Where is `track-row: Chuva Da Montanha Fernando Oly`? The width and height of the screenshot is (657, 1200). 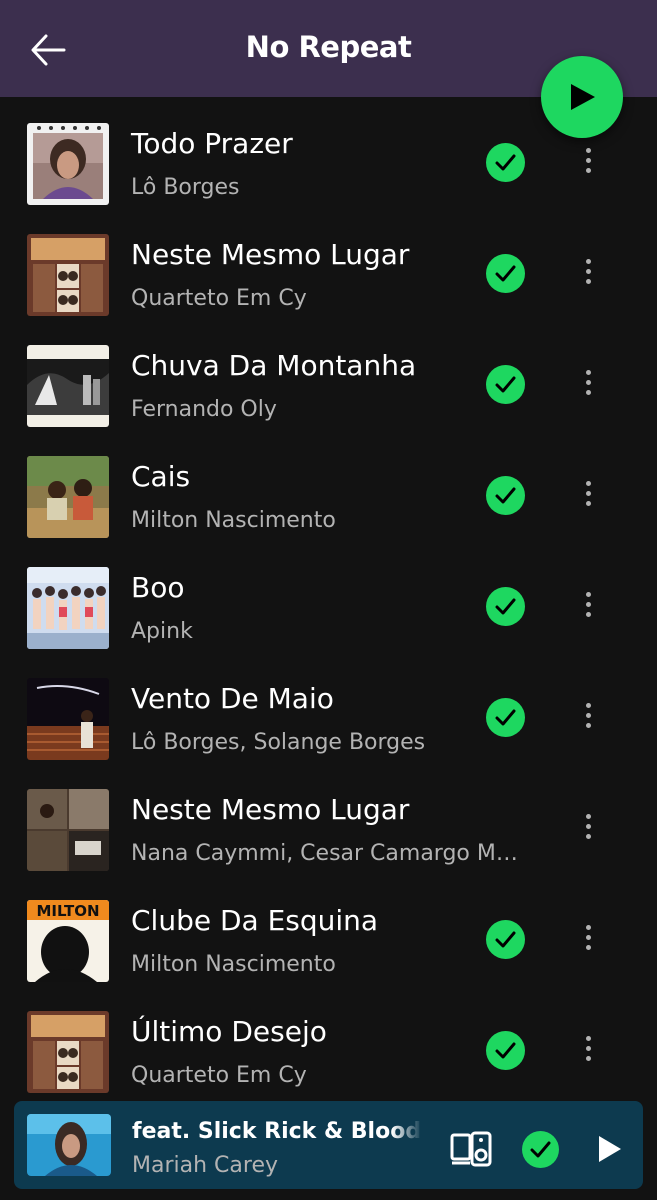 track-row: Chuva Da Montanha Fernando Oly is located at coordinates (328, 374).